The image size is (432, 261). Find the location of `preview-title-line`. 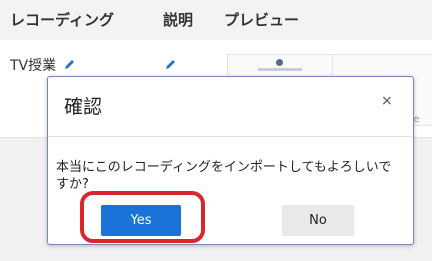

preview-title-line is located at coordinates (280, 69).